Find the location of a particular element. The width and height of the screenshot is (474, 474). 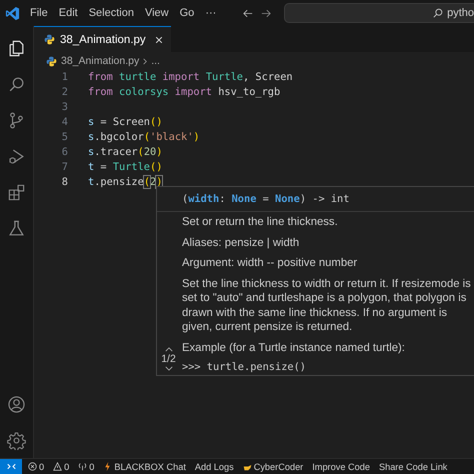

files-icon is located at coordinates (16, 48).